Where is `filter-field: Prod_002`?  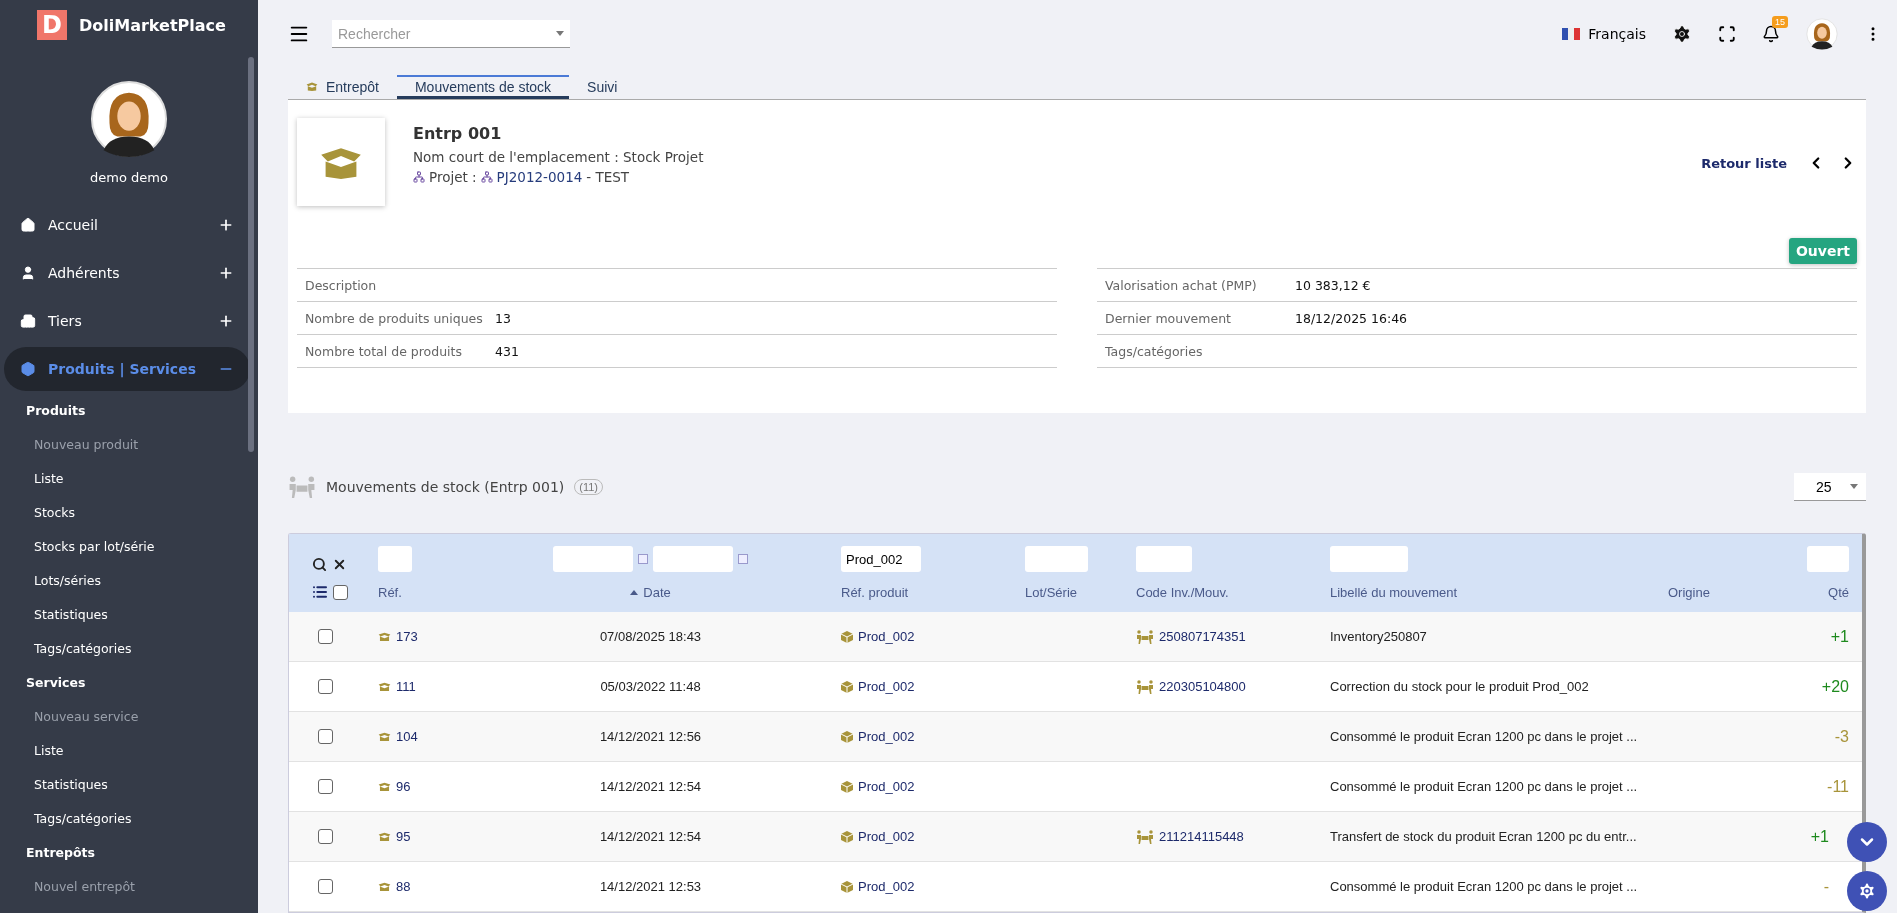 filter-field: Prod_002 is located at coordinates (881, 559).